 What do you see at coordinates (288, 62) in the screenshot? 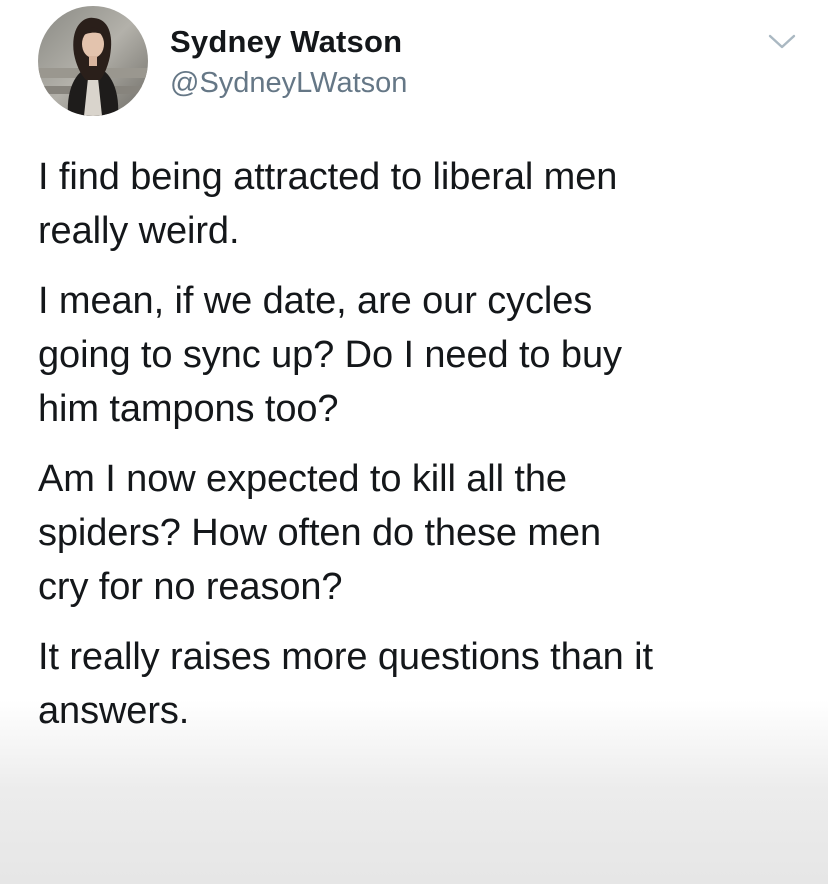
I see `author-names: Sydney Watson @SydneyLWatson` at bounding box center [288, 62].